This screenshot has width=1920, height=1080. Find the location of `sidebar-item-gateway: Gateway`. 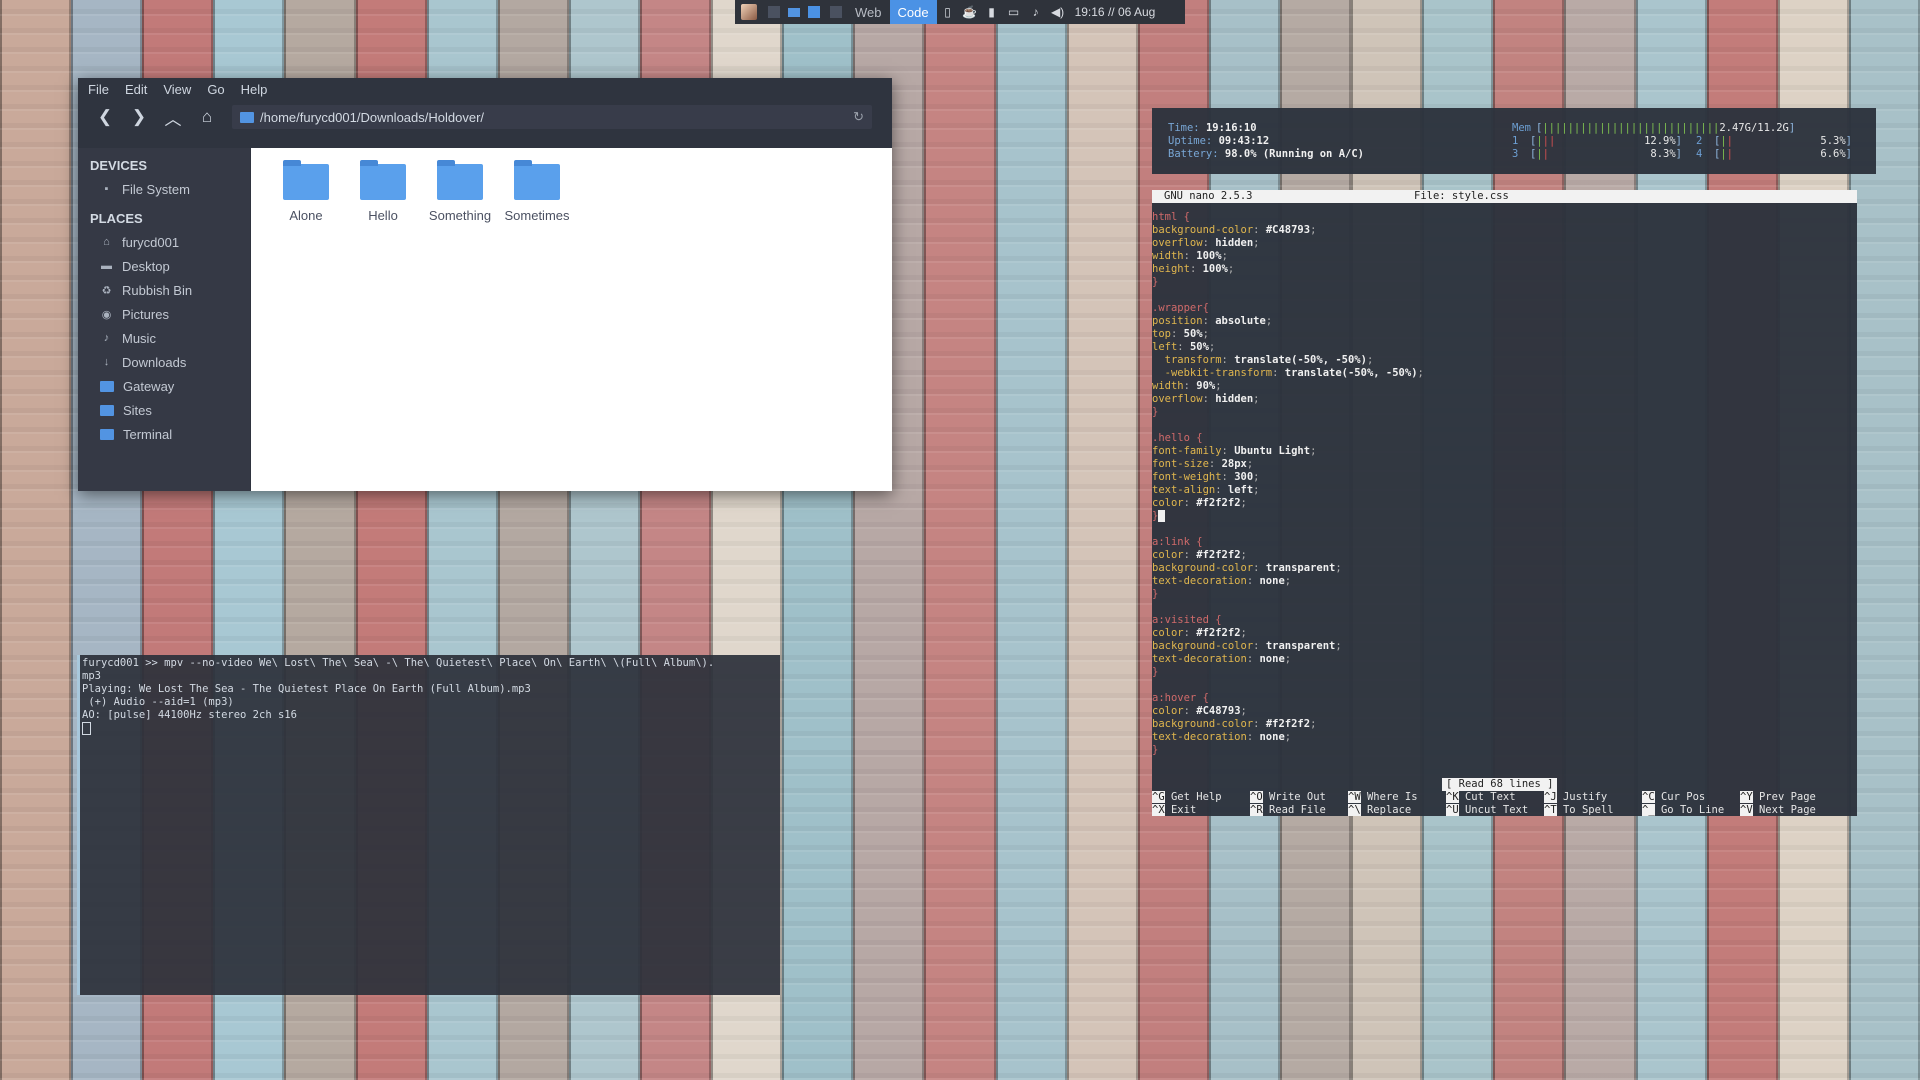

sidebar-item-gateway: Gateway is located at coordinates (164, 386).